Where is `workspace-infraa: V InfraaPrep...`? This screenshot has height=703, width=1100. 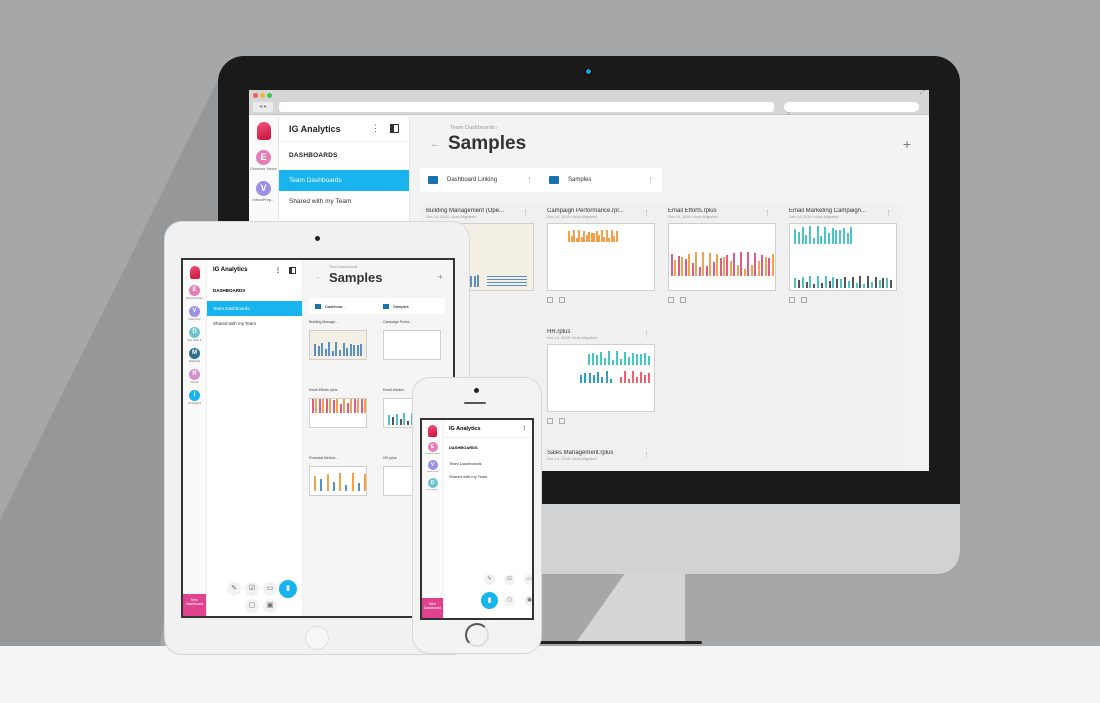
workspace-infraa: V InfraaPrep... is located at coordinates (263, 191).